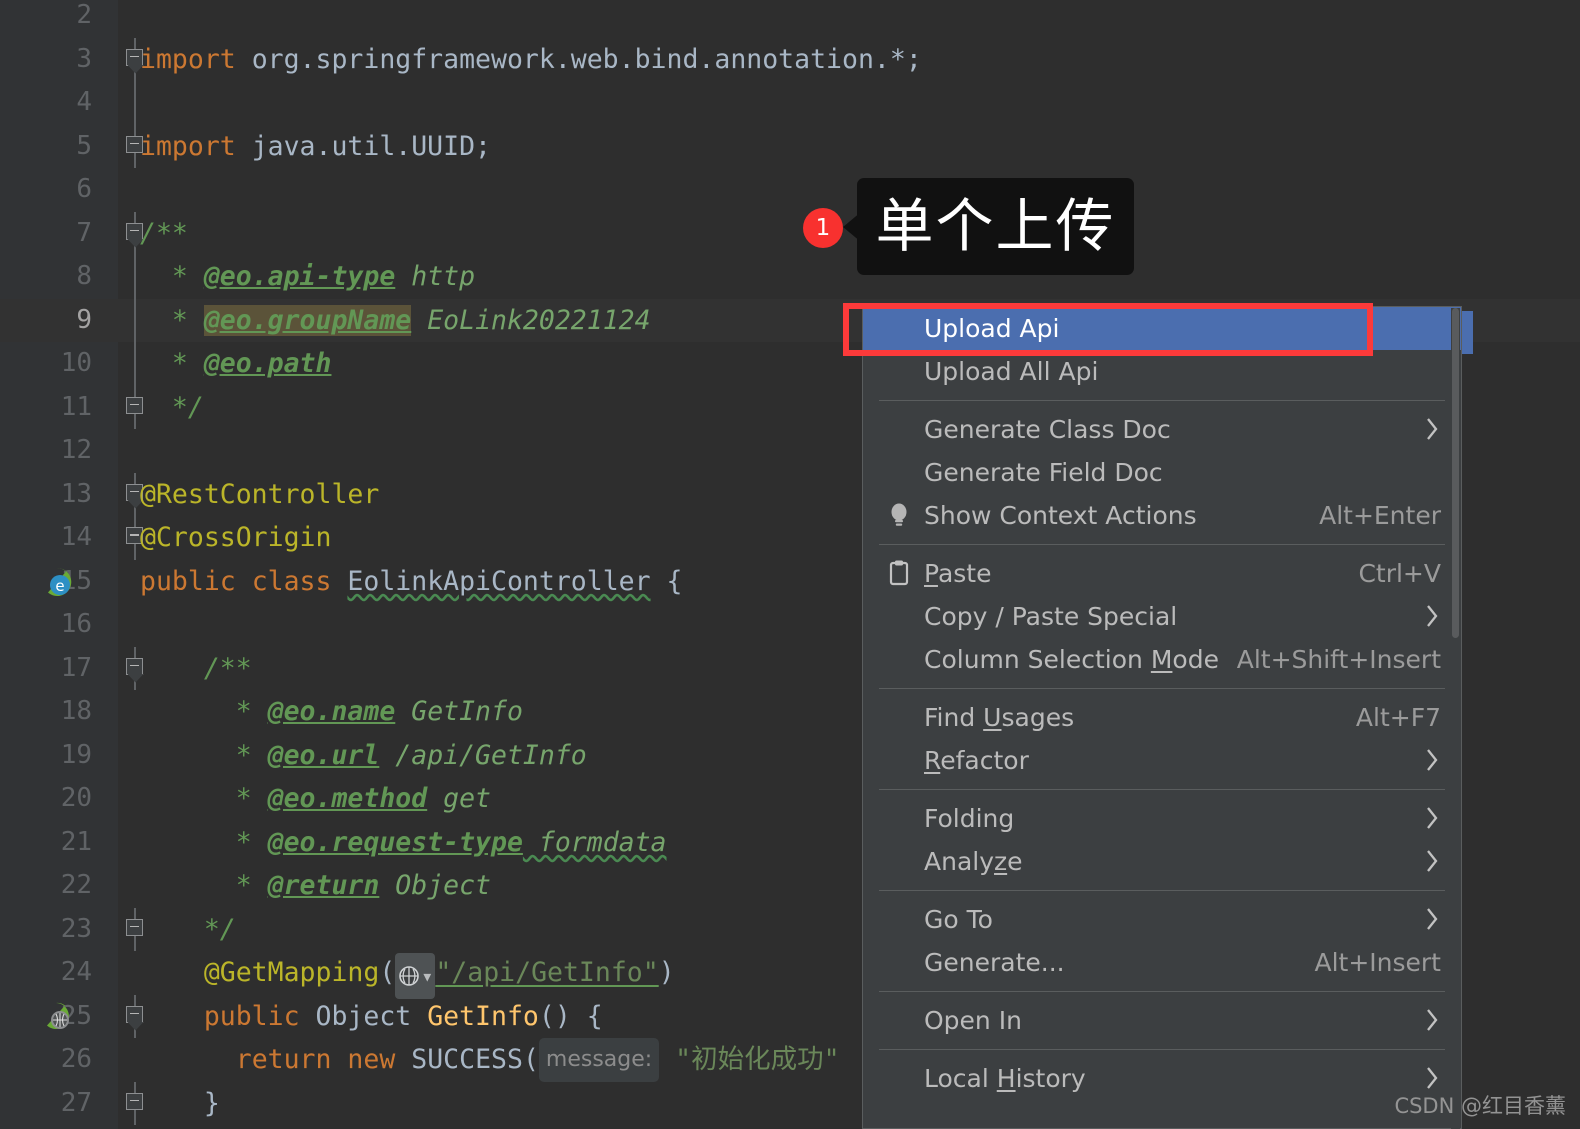 The image size is (1580, 1129). Describe the element at coordinates (790, 233) in the screenshot. I see `code-line: 7 /**` at that location.